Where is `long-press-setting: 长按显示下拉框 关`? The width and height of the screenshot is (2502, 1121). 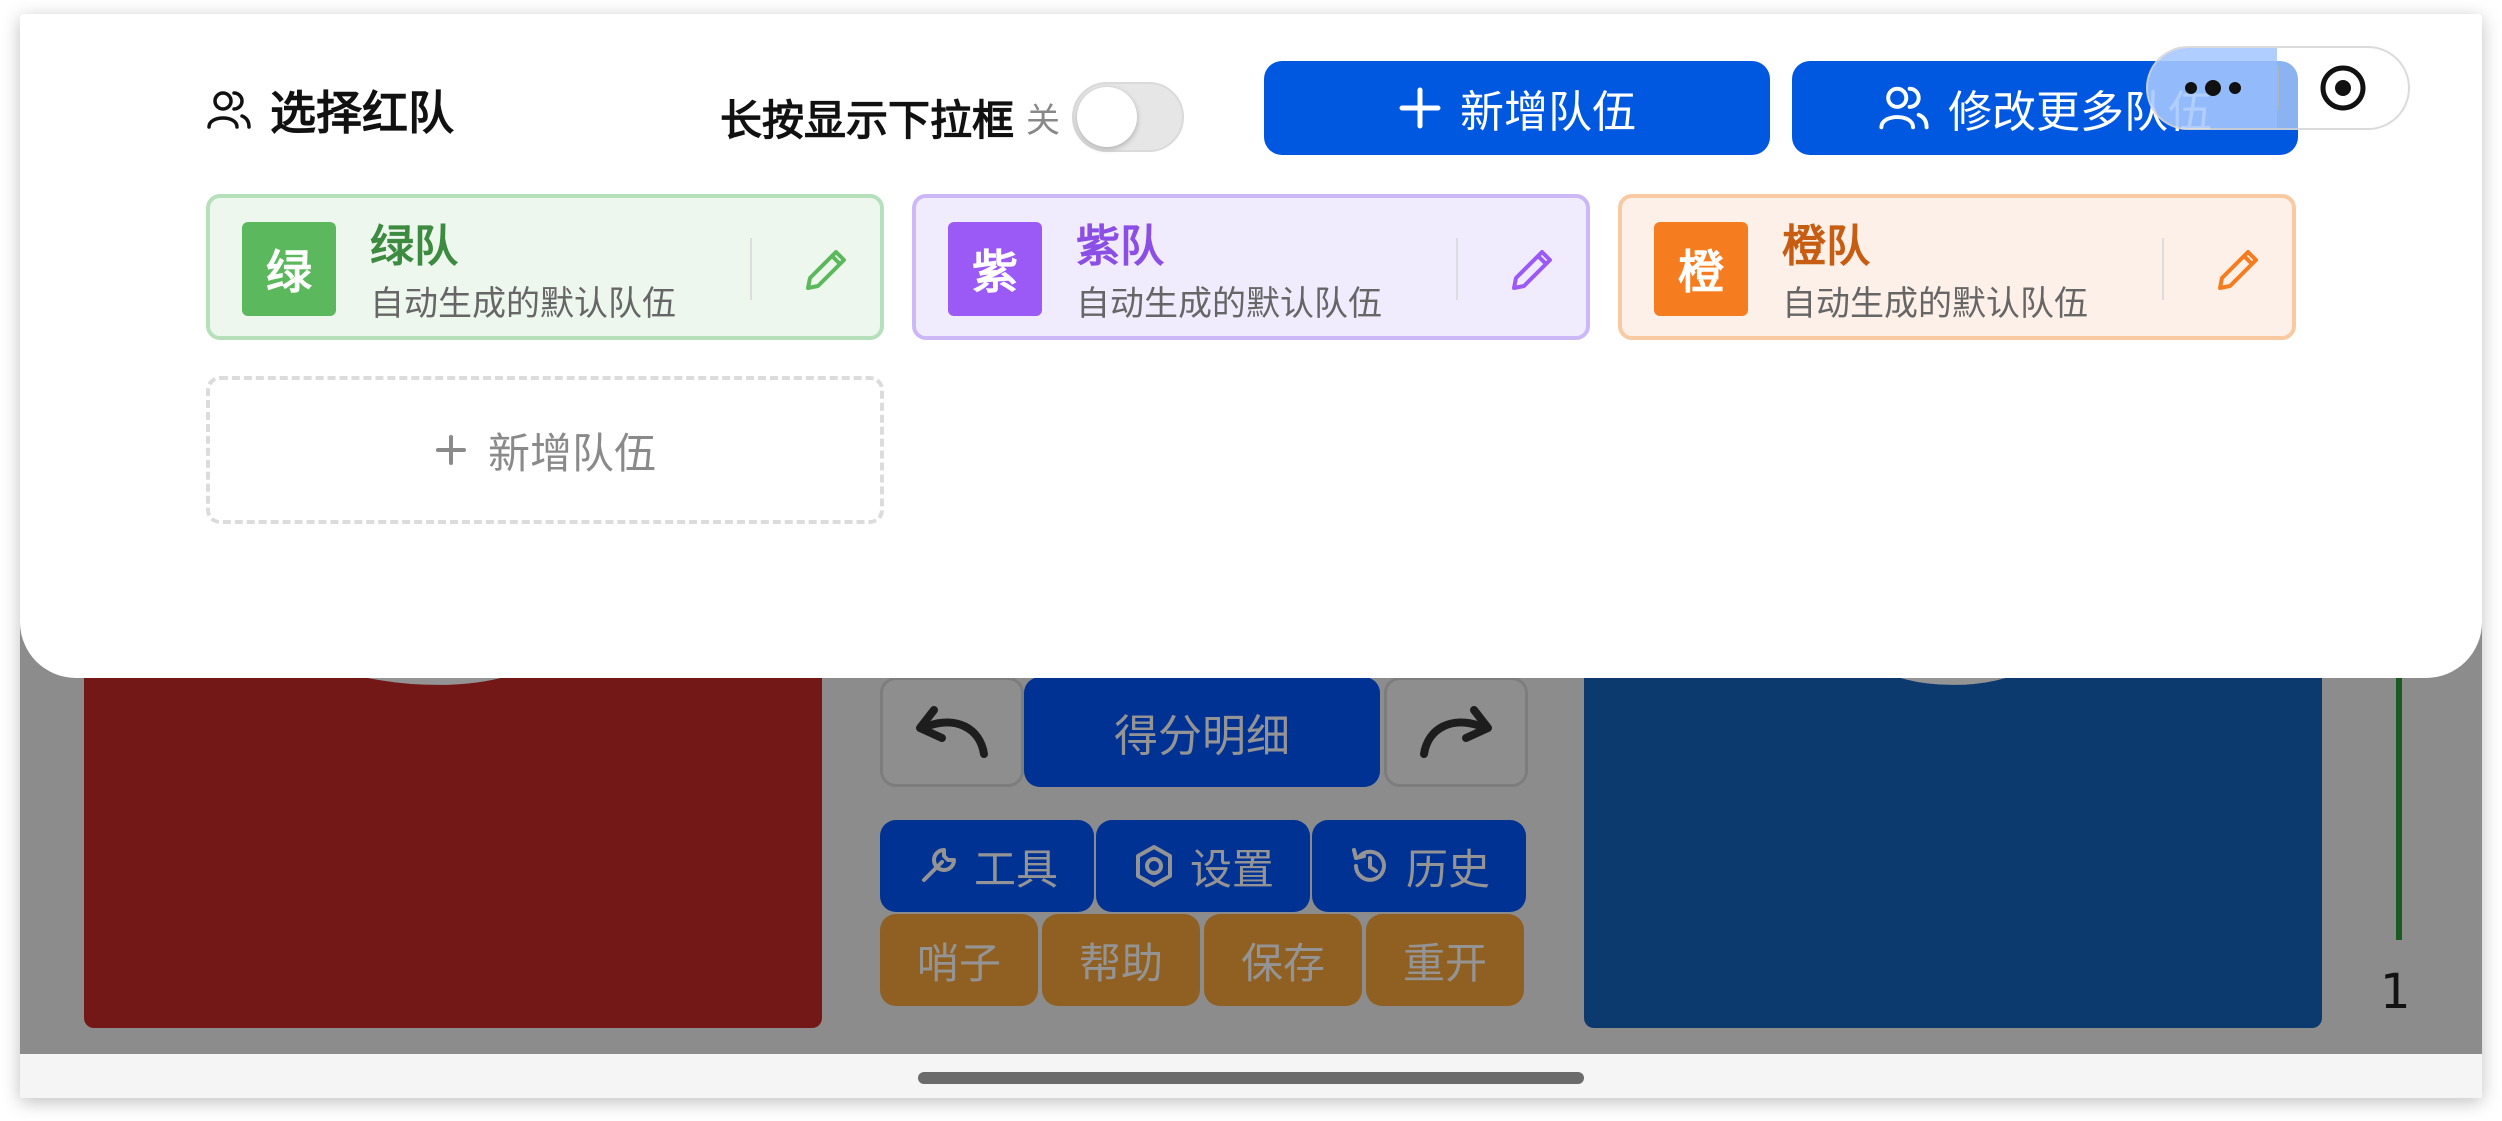
long-press-setting: 长按显示下拉框 关 is located at coordinates (952, 117).